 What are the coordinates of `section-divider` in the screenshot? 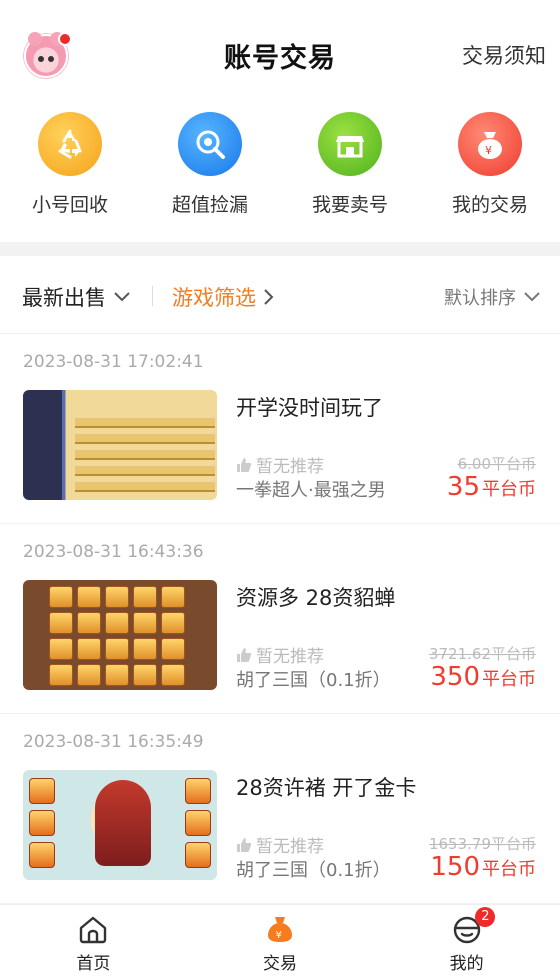 It's located at (280, 249).